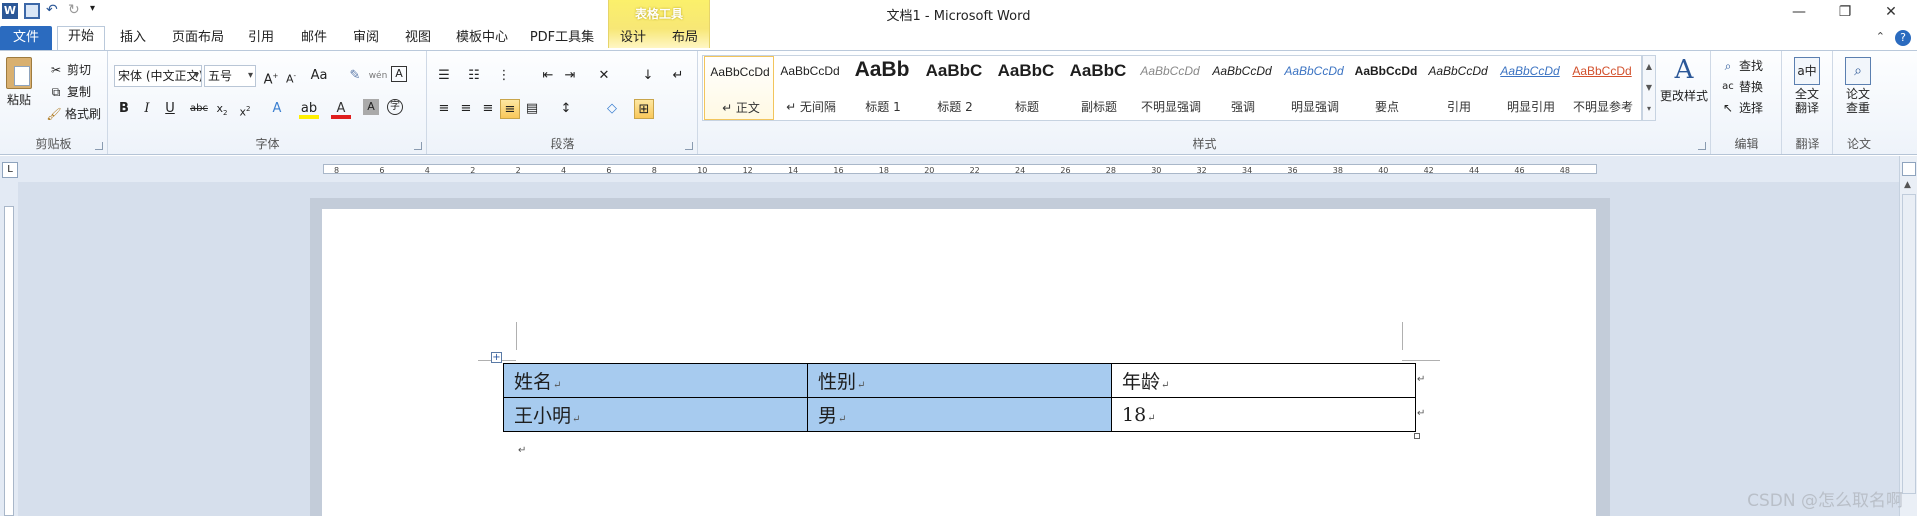 The image size is (1917, 516). What do you see at coordinates (570, 76) in the screenshot?
I see `increase-indent-icon: ⇥` at bounding box center [570, 76].